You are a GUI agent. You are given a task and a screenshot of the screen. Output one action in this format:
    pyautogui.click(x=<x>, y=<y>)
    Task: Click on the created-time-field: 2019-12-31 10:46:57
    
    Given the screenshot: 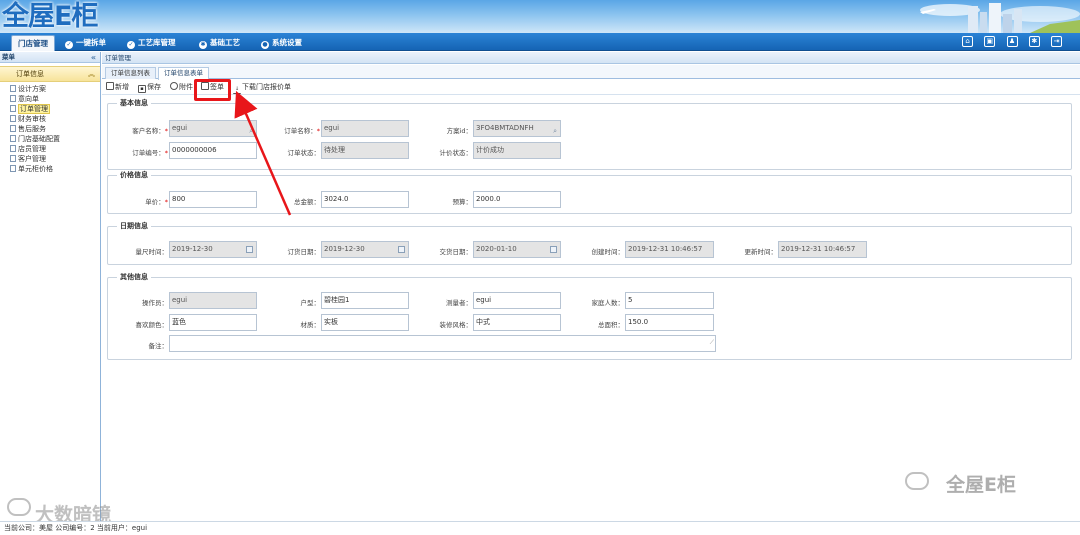 What is the action you would take?
    pyautogui.click(x=669, y=249)
    